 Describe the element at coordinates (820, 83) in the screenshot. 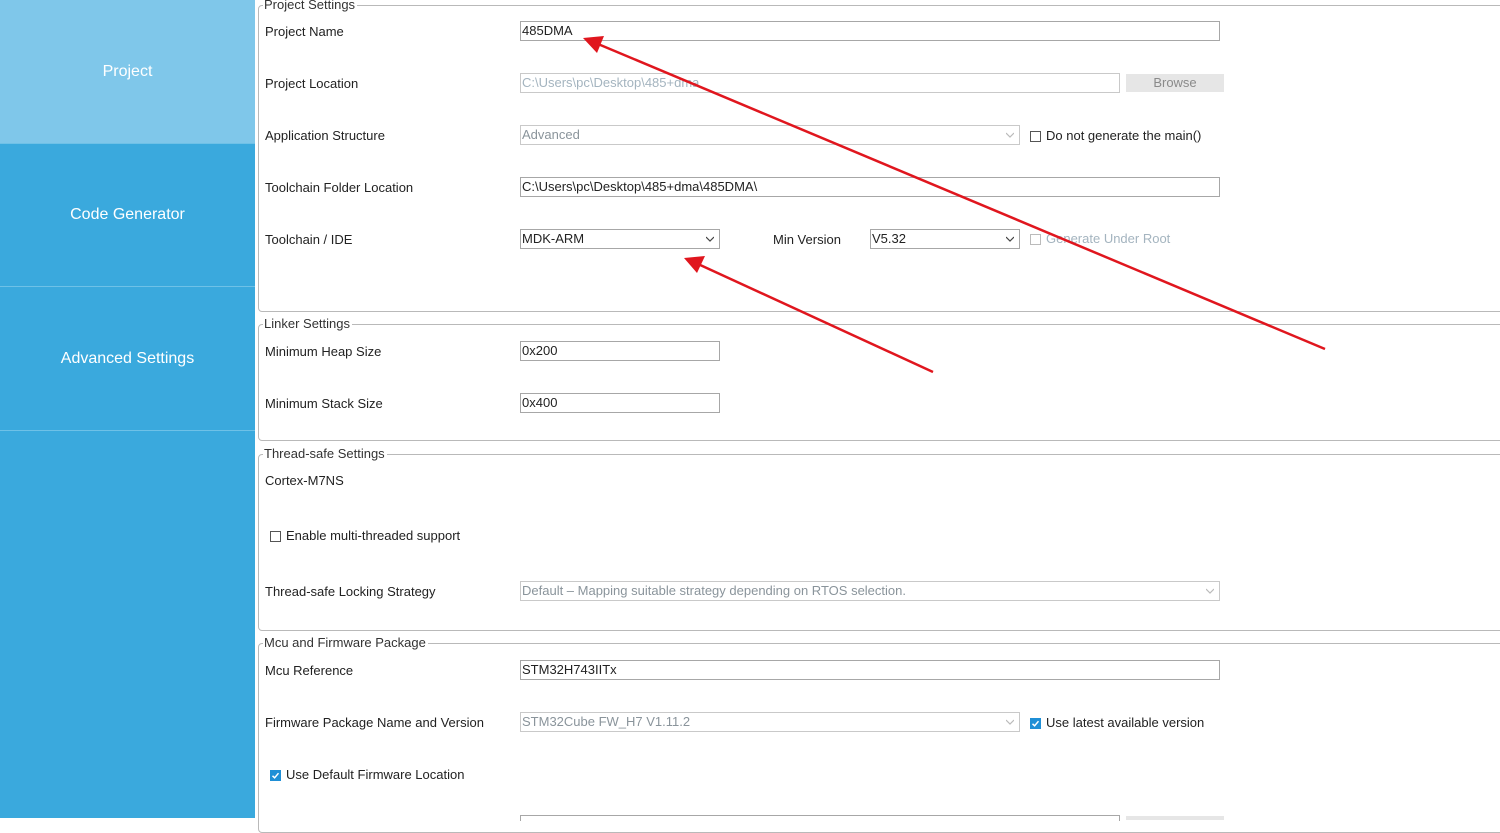

I see `project-location-input: C:\Users\pc\Desktop\485+dma` at that location.